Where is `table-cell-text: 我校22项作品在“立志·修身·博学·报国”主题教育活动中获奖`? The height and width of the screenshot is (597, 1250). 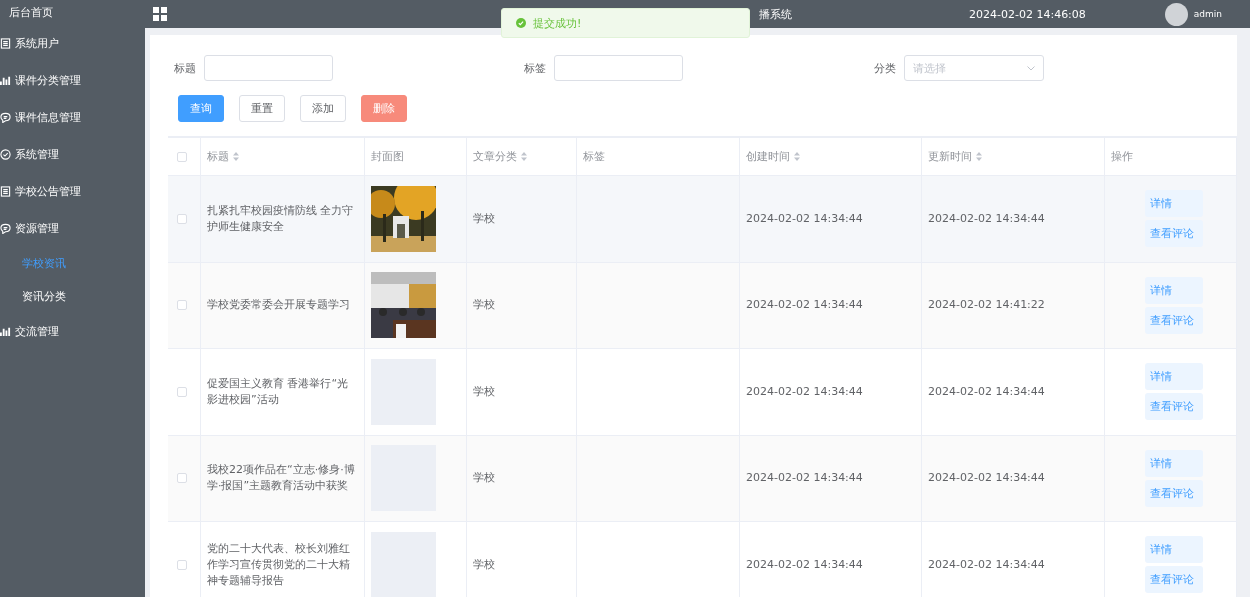 table-cell-text: 我校22项作品在“立志·修身·博学·报国”主题教育活动中获奖 is located at coordinates (281, 478).